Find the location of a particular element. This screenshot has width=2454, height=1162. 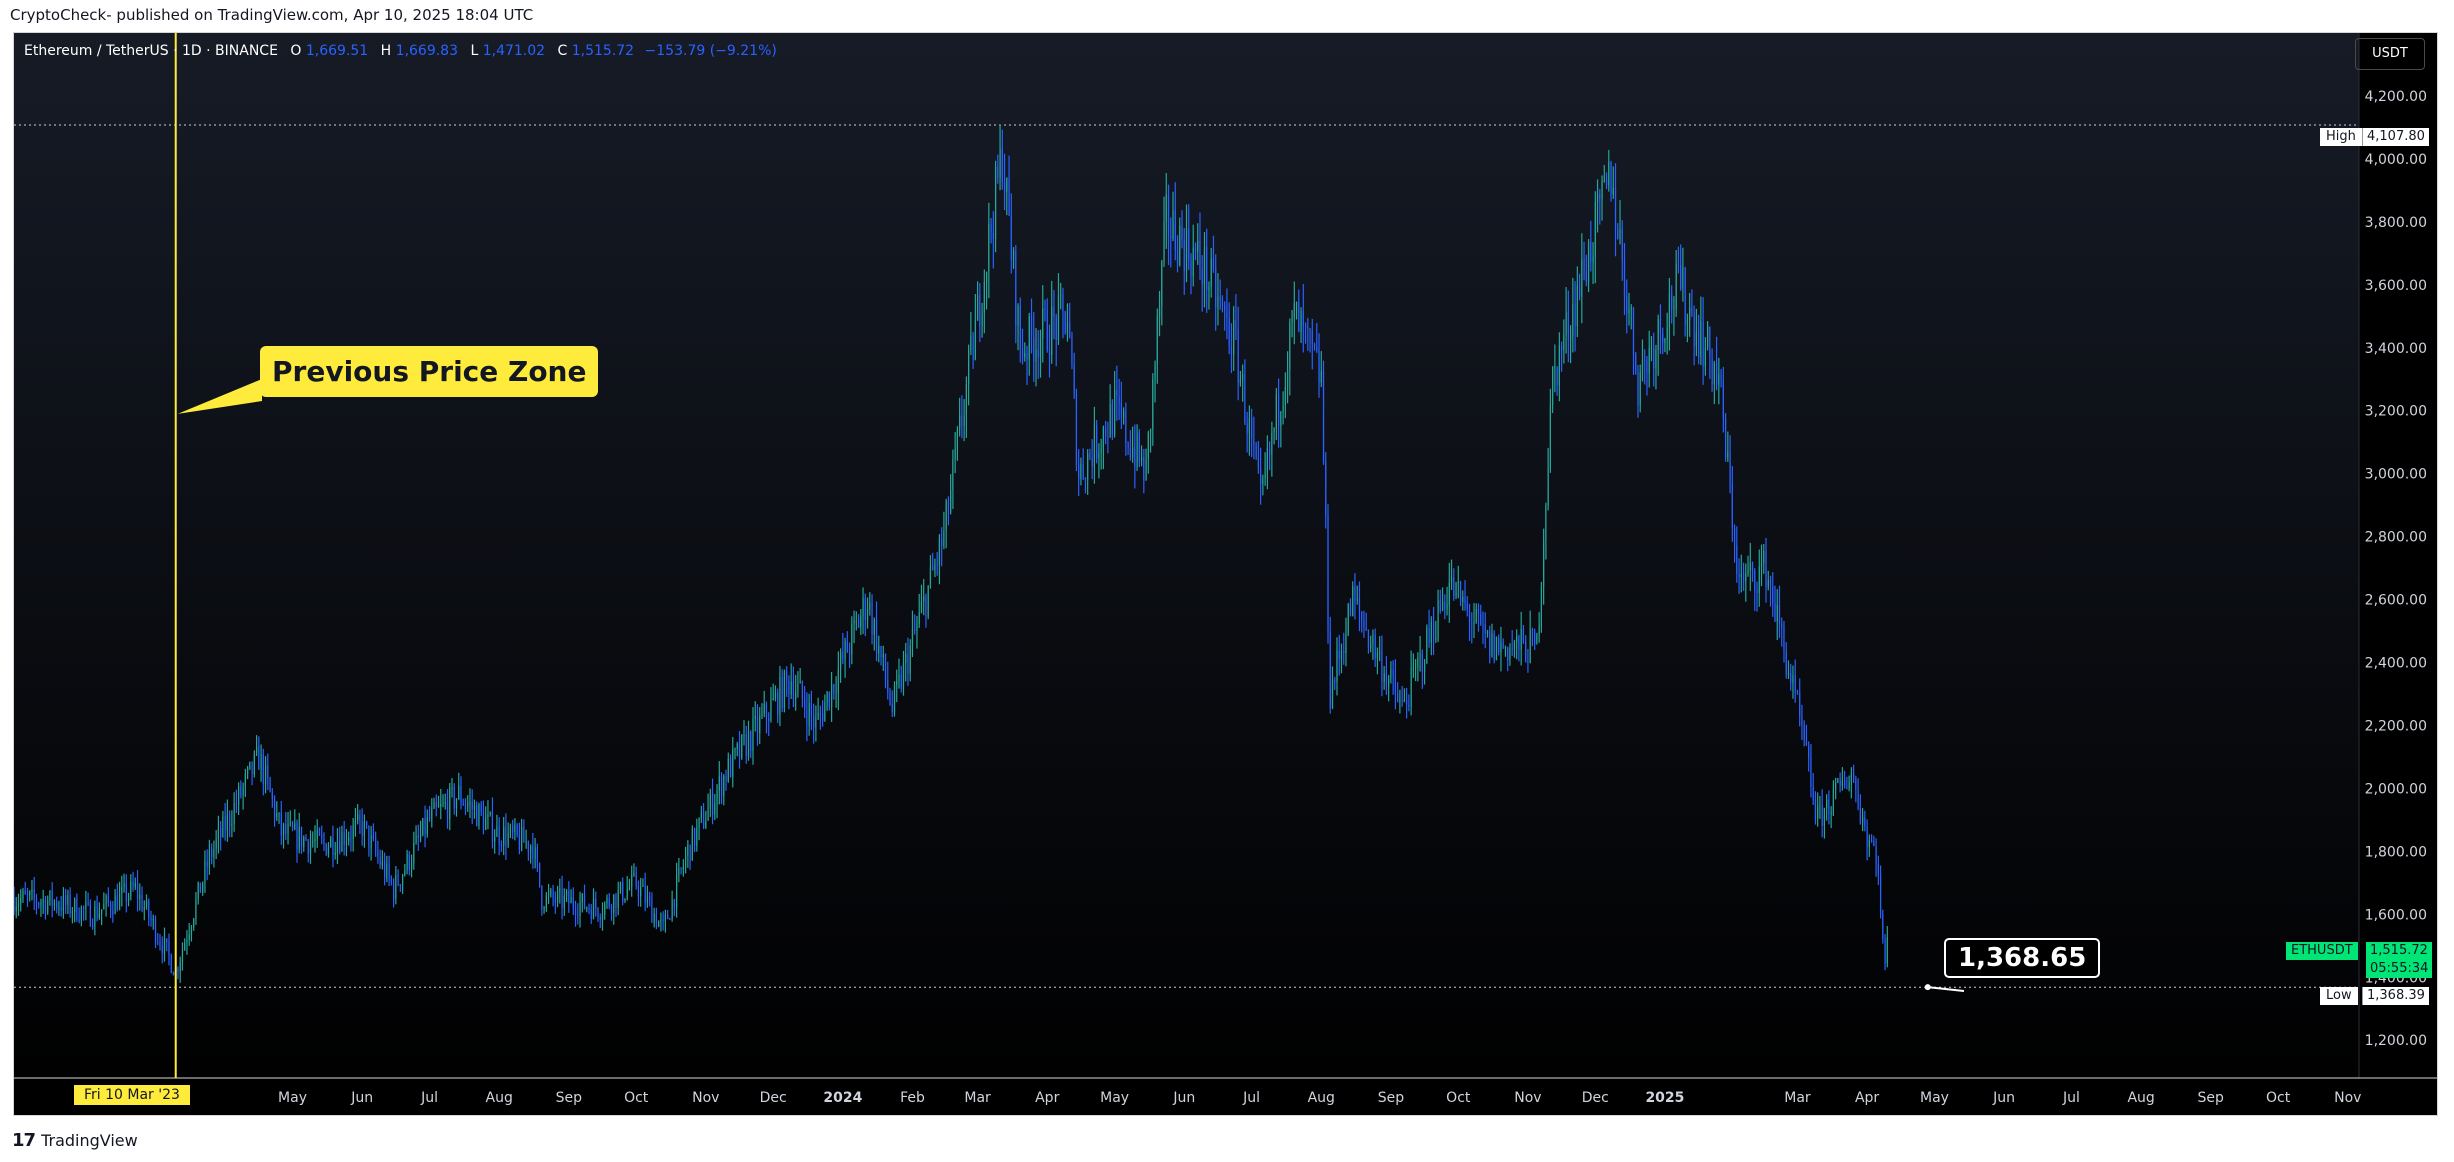

annotation-label: Previous Price Zone is located at coordinates (429, 371).